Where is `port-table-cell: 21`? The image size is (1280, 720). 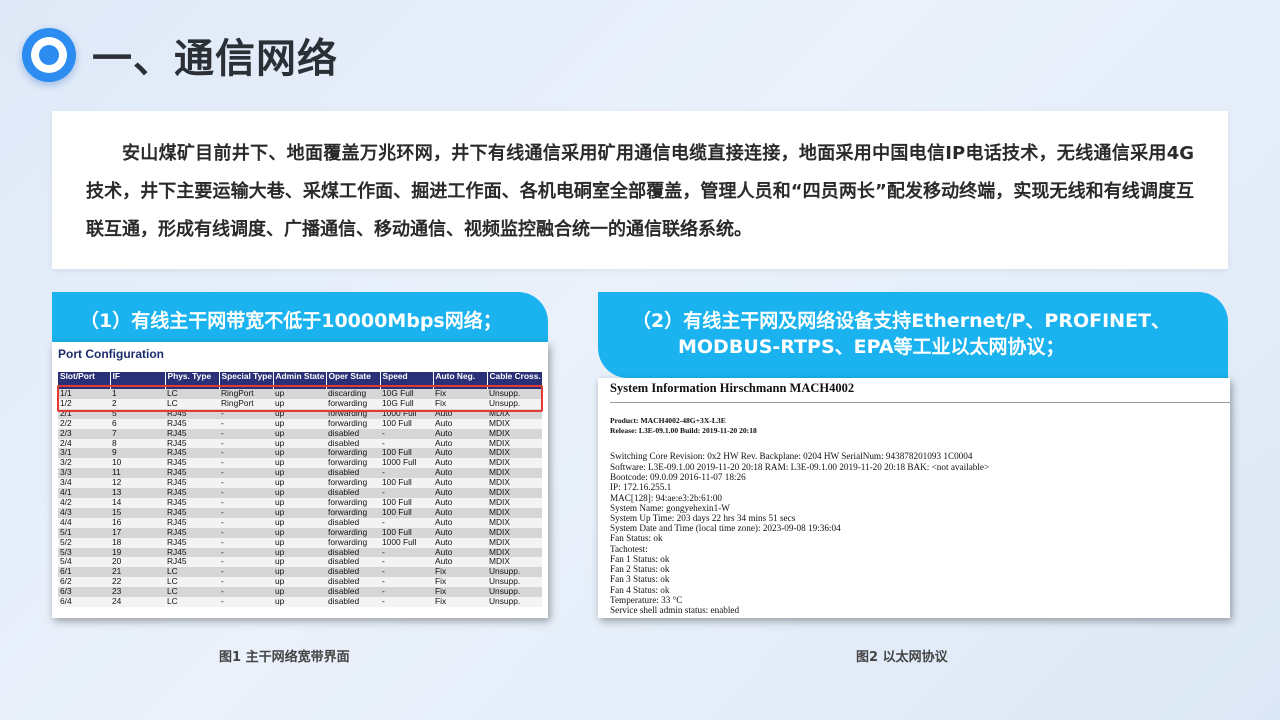 port-table-cell: 21 is located at coordinates (137, 572).